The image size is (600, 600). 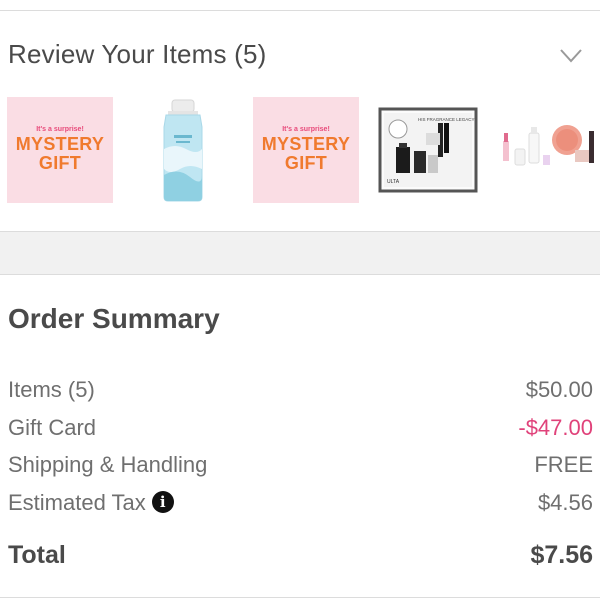 I want to click on bottom-divider, so click(x=300, y=597).